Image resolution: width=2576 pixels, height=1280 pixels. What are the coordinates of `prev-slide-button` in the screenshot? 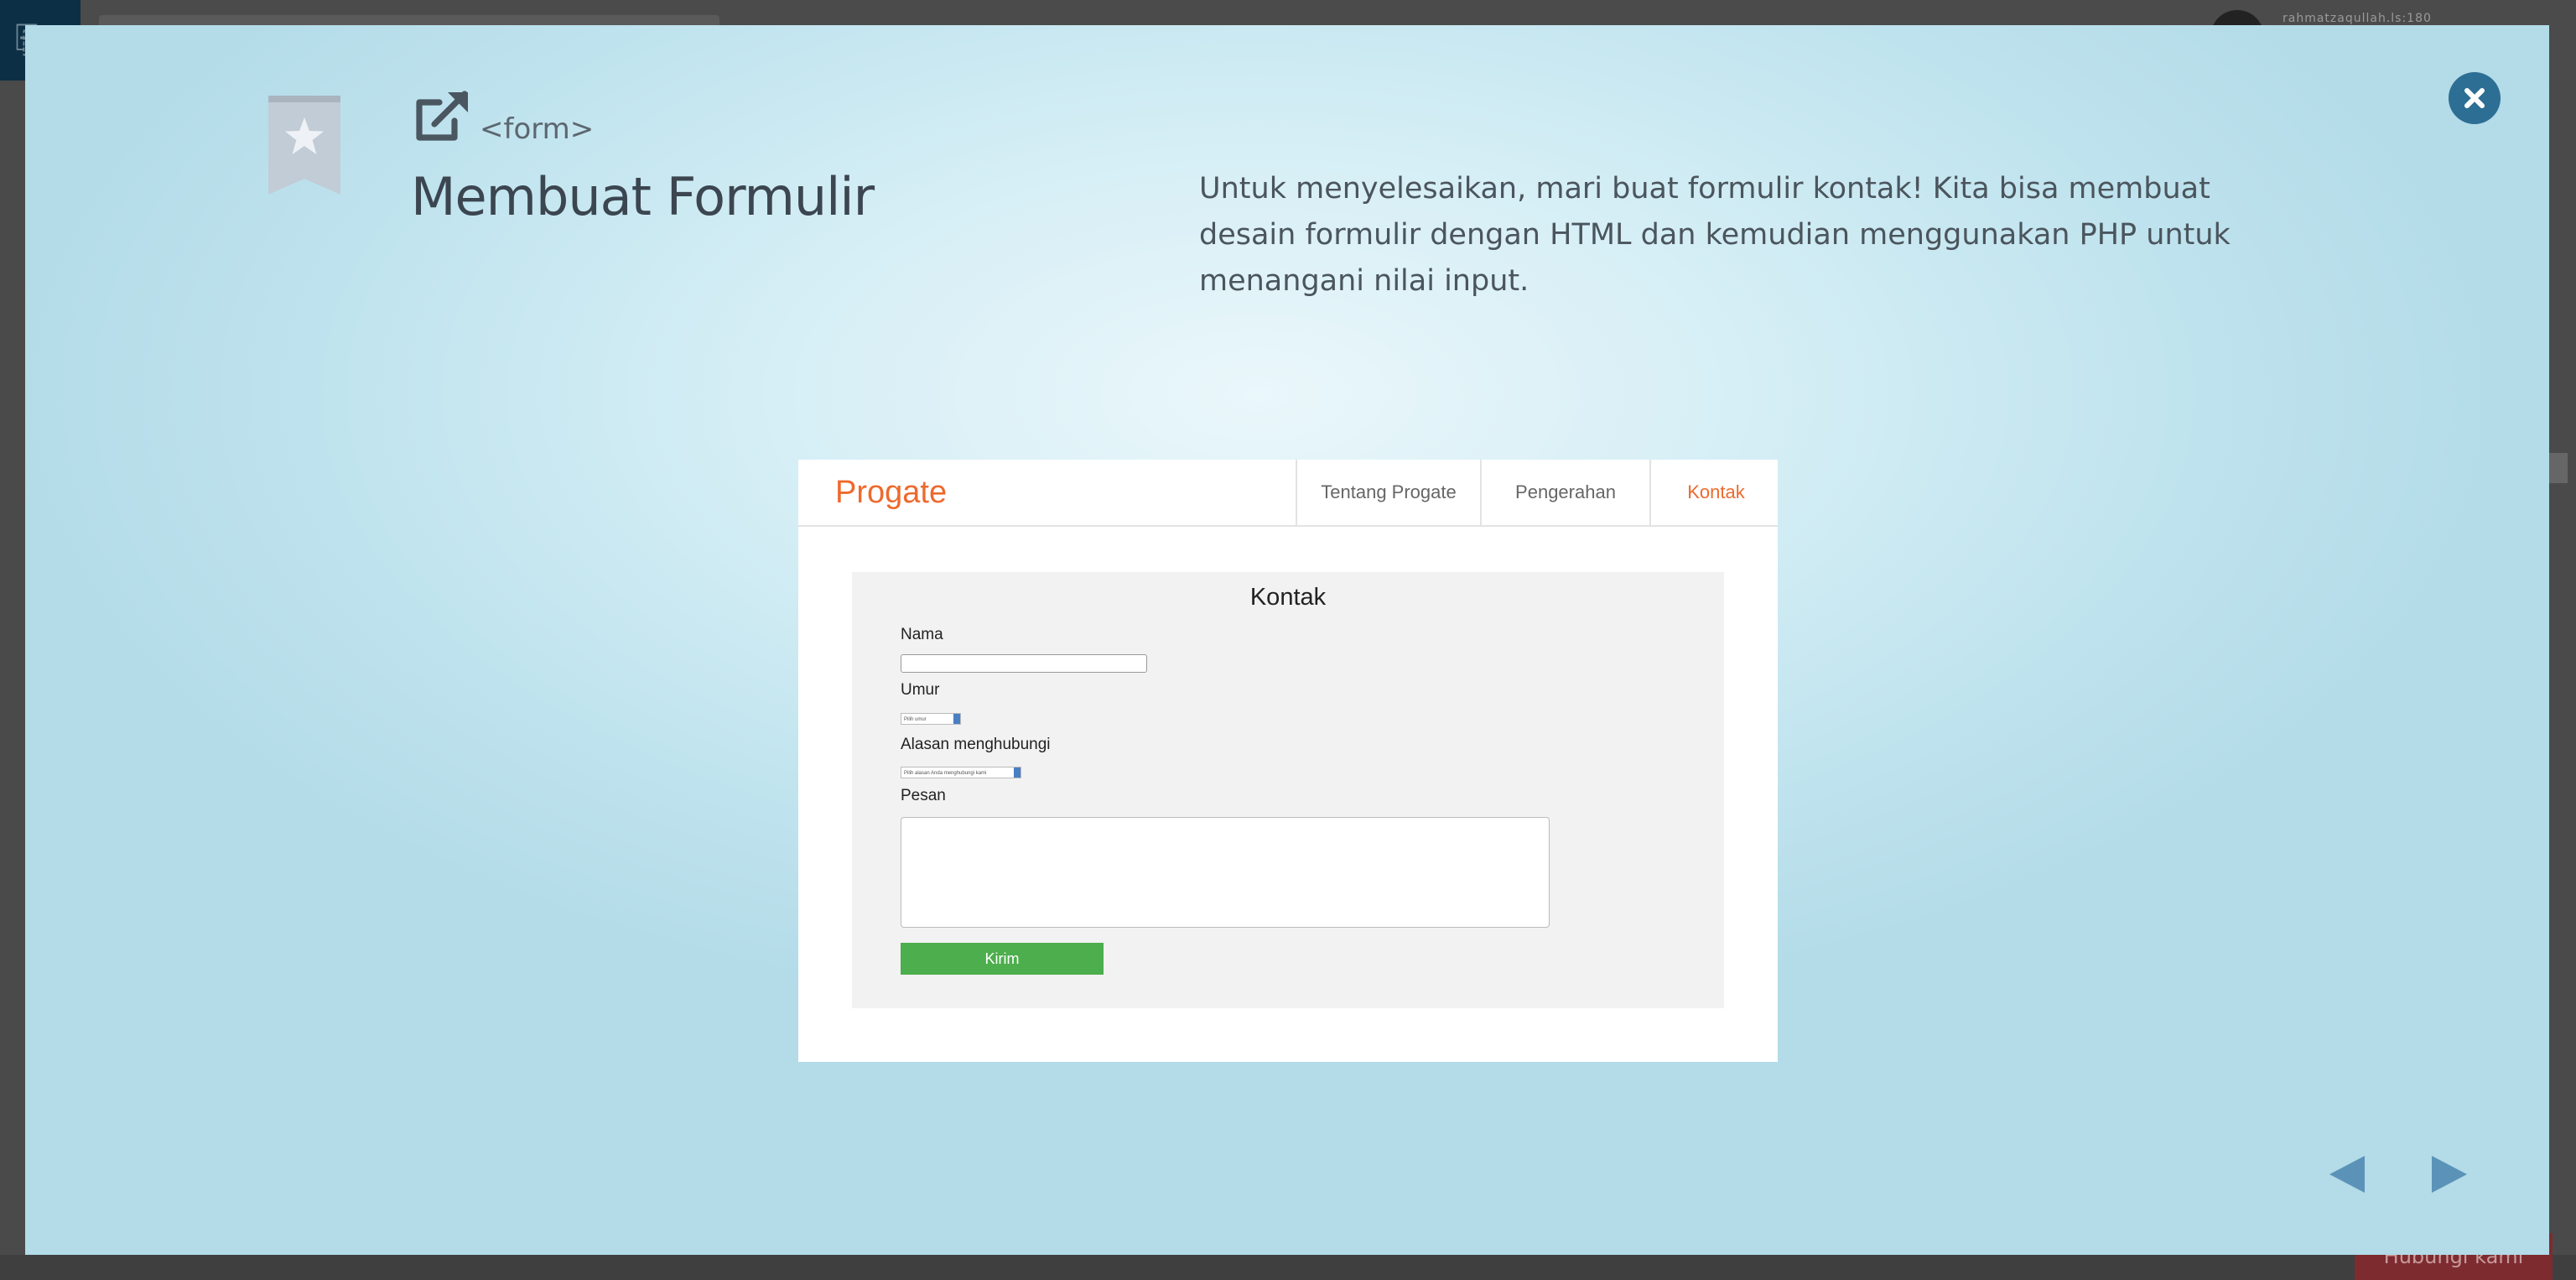 It's located at (2347, 1174).